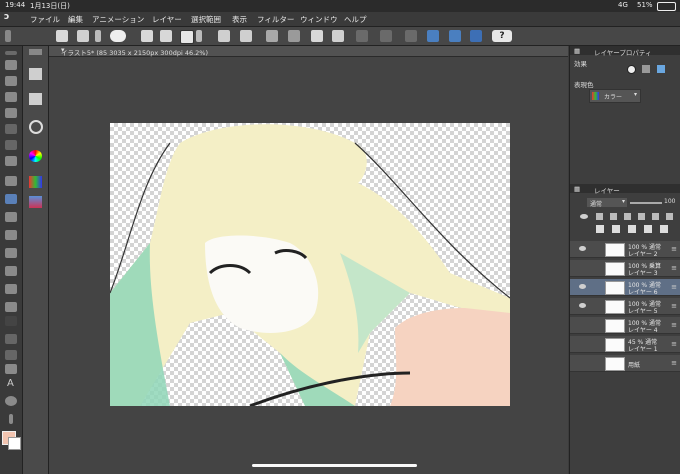 This screenshot has width=680, height=474. What do you see at coordinates (625, 189) in the screenshot?
I see `layer-panel-header: ▦ レイヤー` at bounding box center [625, 189].